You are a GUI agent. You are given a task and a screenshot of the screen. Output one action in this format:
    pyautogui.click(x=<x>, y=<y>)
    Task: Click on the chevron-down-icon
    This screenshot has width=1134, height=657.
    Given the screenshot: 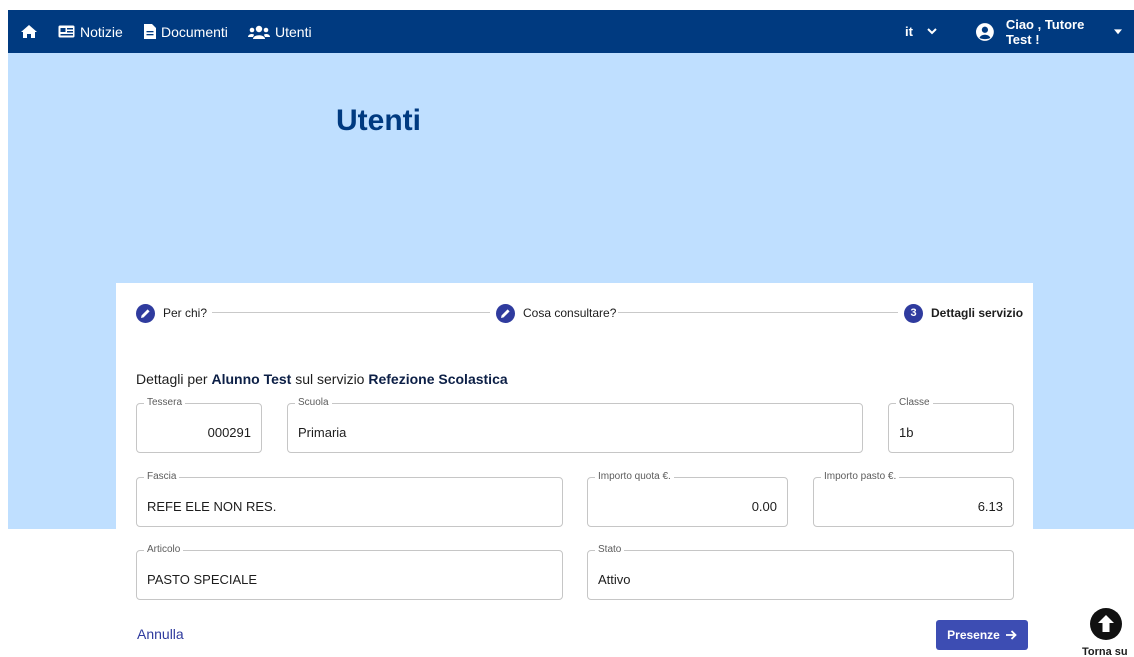 What is the action you would take?
    pyautogui.click(x=932, y=31)
    